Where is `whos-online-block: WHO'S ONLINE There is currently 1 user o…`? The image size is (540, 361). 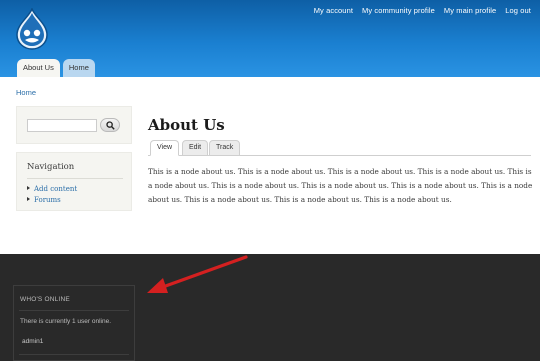 whos-online-block: WHO'S ONLINE There is currently 1 user o… is located at coordinates (74, 323).